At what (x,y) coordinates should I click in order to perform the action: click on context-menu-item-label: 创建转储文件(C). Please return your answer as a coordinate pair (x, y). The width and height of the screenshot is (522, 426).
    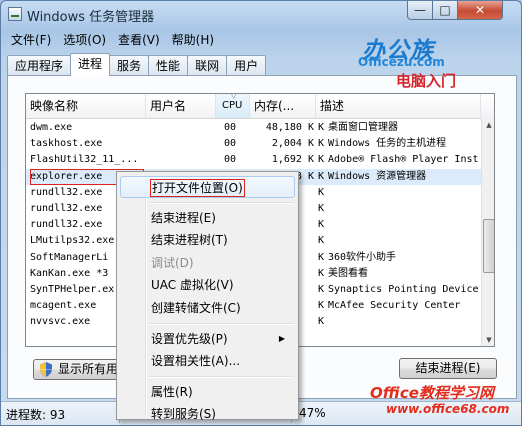
    Looking at the image, I should click on (196, 308).